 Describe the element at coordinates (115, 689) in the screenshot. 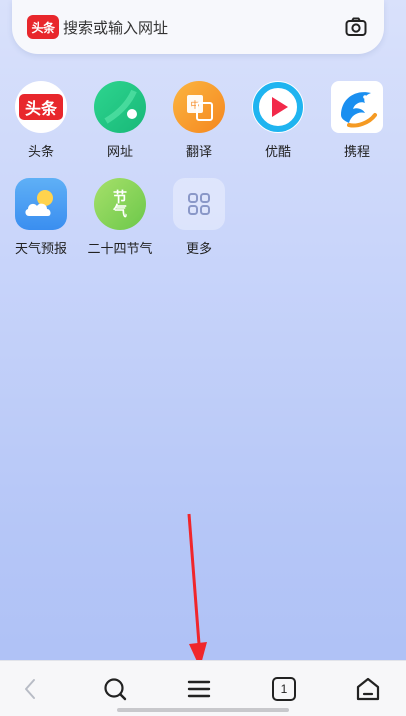

I see `search-icon` at that location.